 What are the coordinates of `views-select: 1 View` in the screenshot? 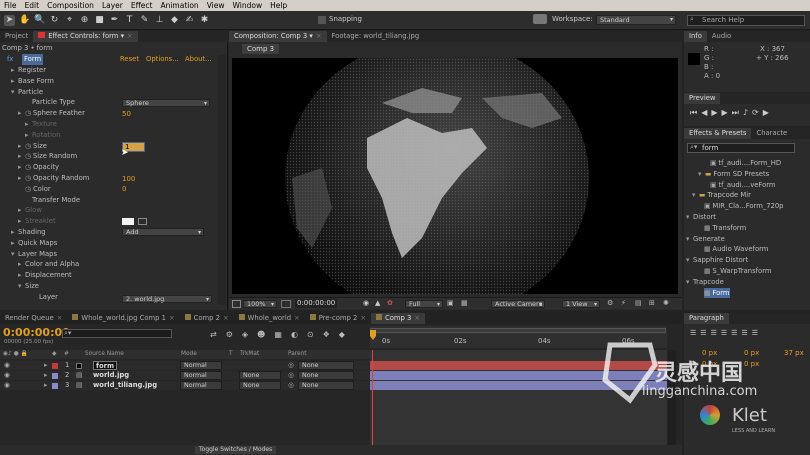 It's located at (581, 304).